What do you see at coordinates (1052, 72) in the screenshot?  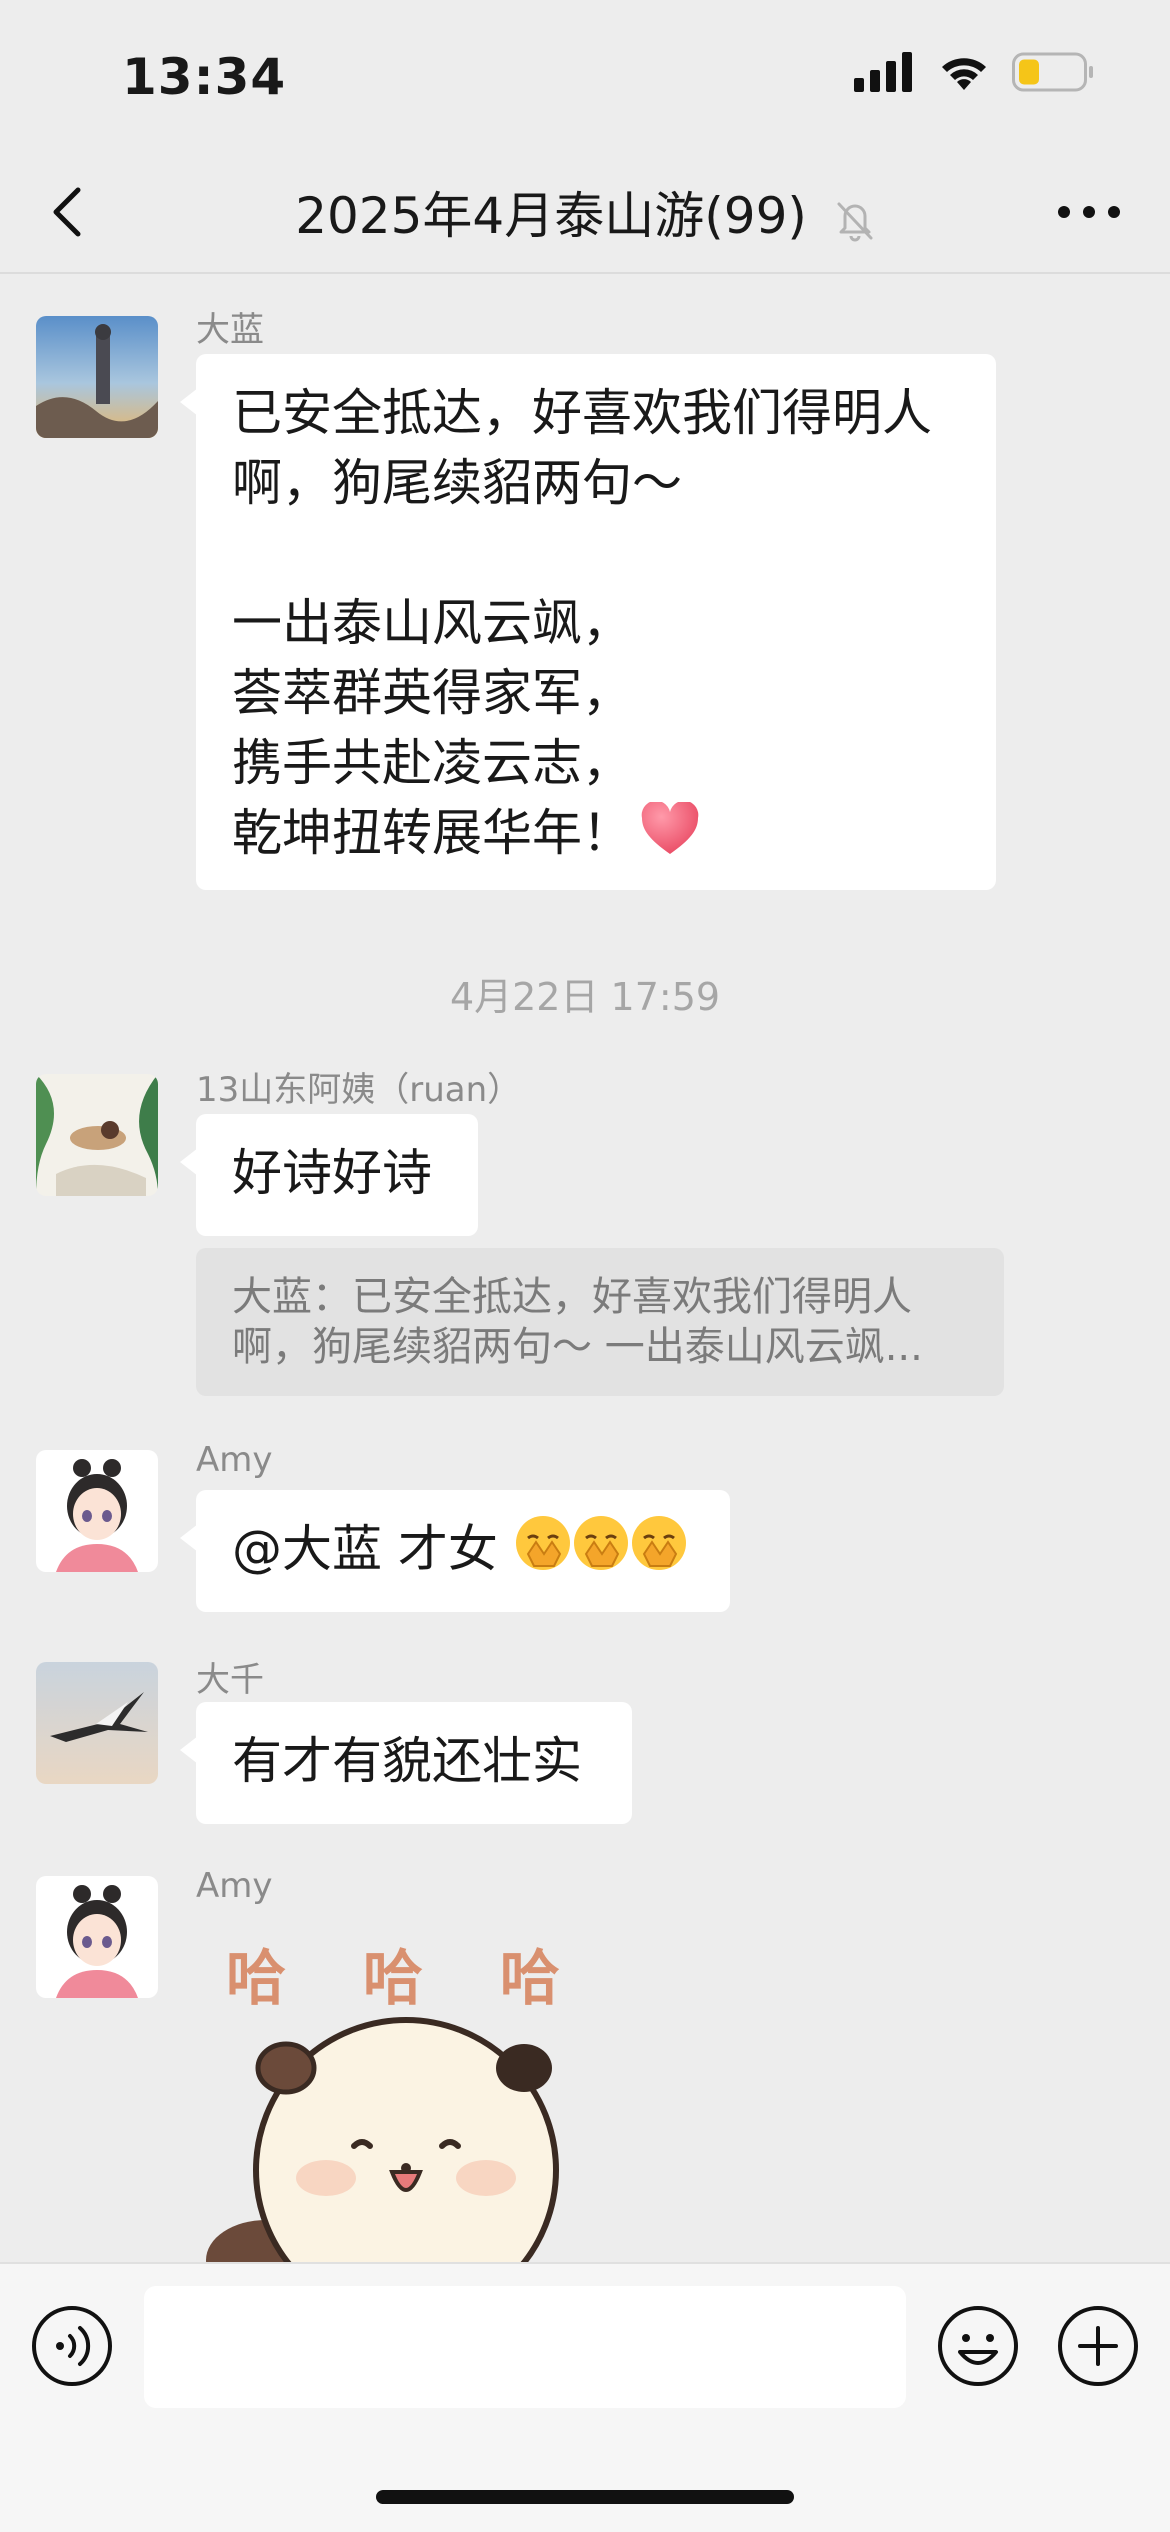 I see `battery-icon` at bounding box center [1052, 72].